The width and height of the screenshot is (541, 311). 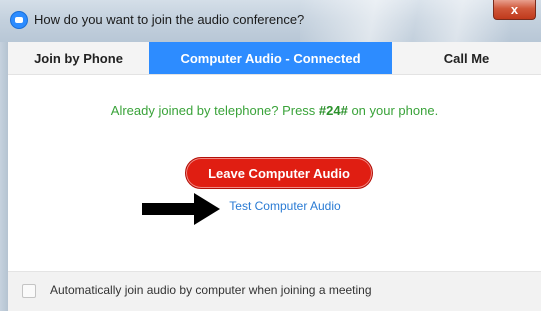 I want to click on notice-code: #24#, so click(x=333, y=110).